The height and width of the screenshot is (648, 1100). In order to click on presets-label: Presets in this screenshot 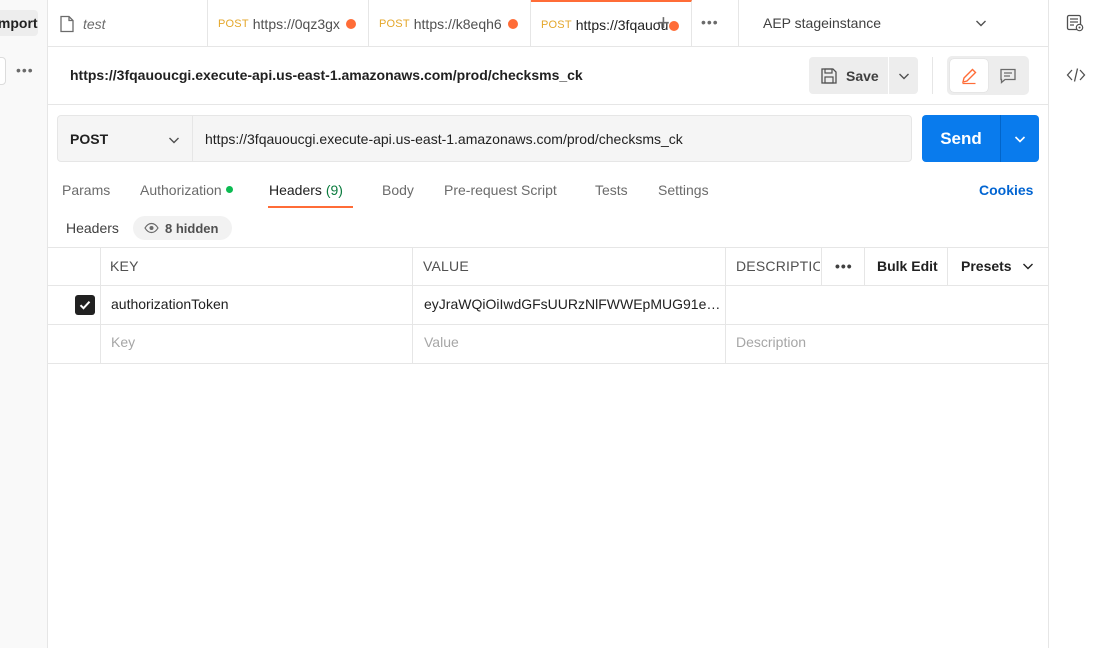, I will do `click(986, 266)`.